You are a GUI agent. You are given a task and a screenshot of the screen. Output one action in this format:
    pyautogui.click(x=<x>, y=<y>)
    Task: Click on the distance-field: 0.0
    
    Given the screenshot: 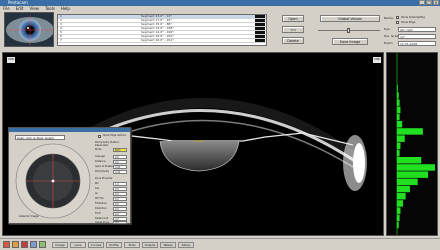 What is the action you would take?
    pyautogui.click(x=120, y=162)
    